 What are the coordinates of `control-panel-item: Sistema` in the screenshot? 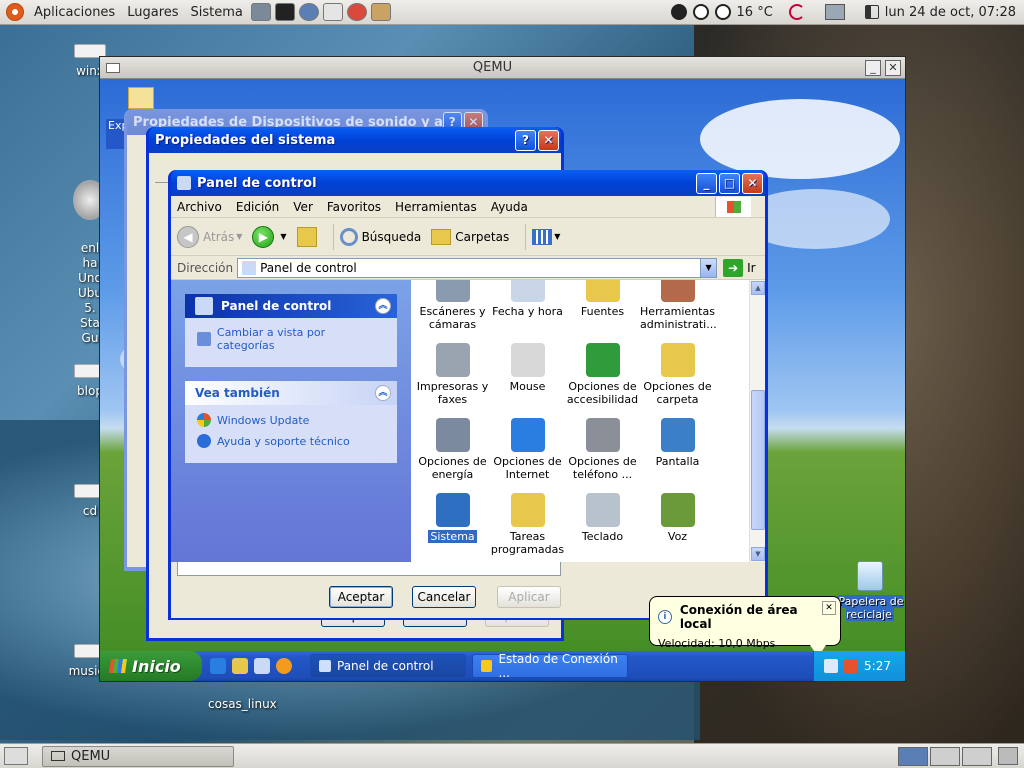 It's located at (452, 526).